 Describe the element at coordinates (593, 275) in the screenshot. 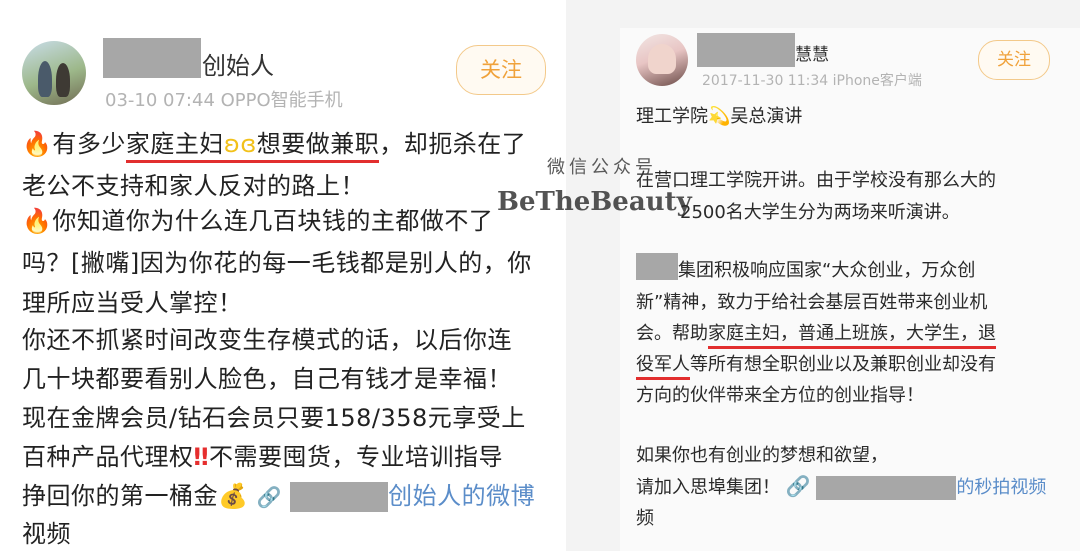

I see `panel-gap` at that location.